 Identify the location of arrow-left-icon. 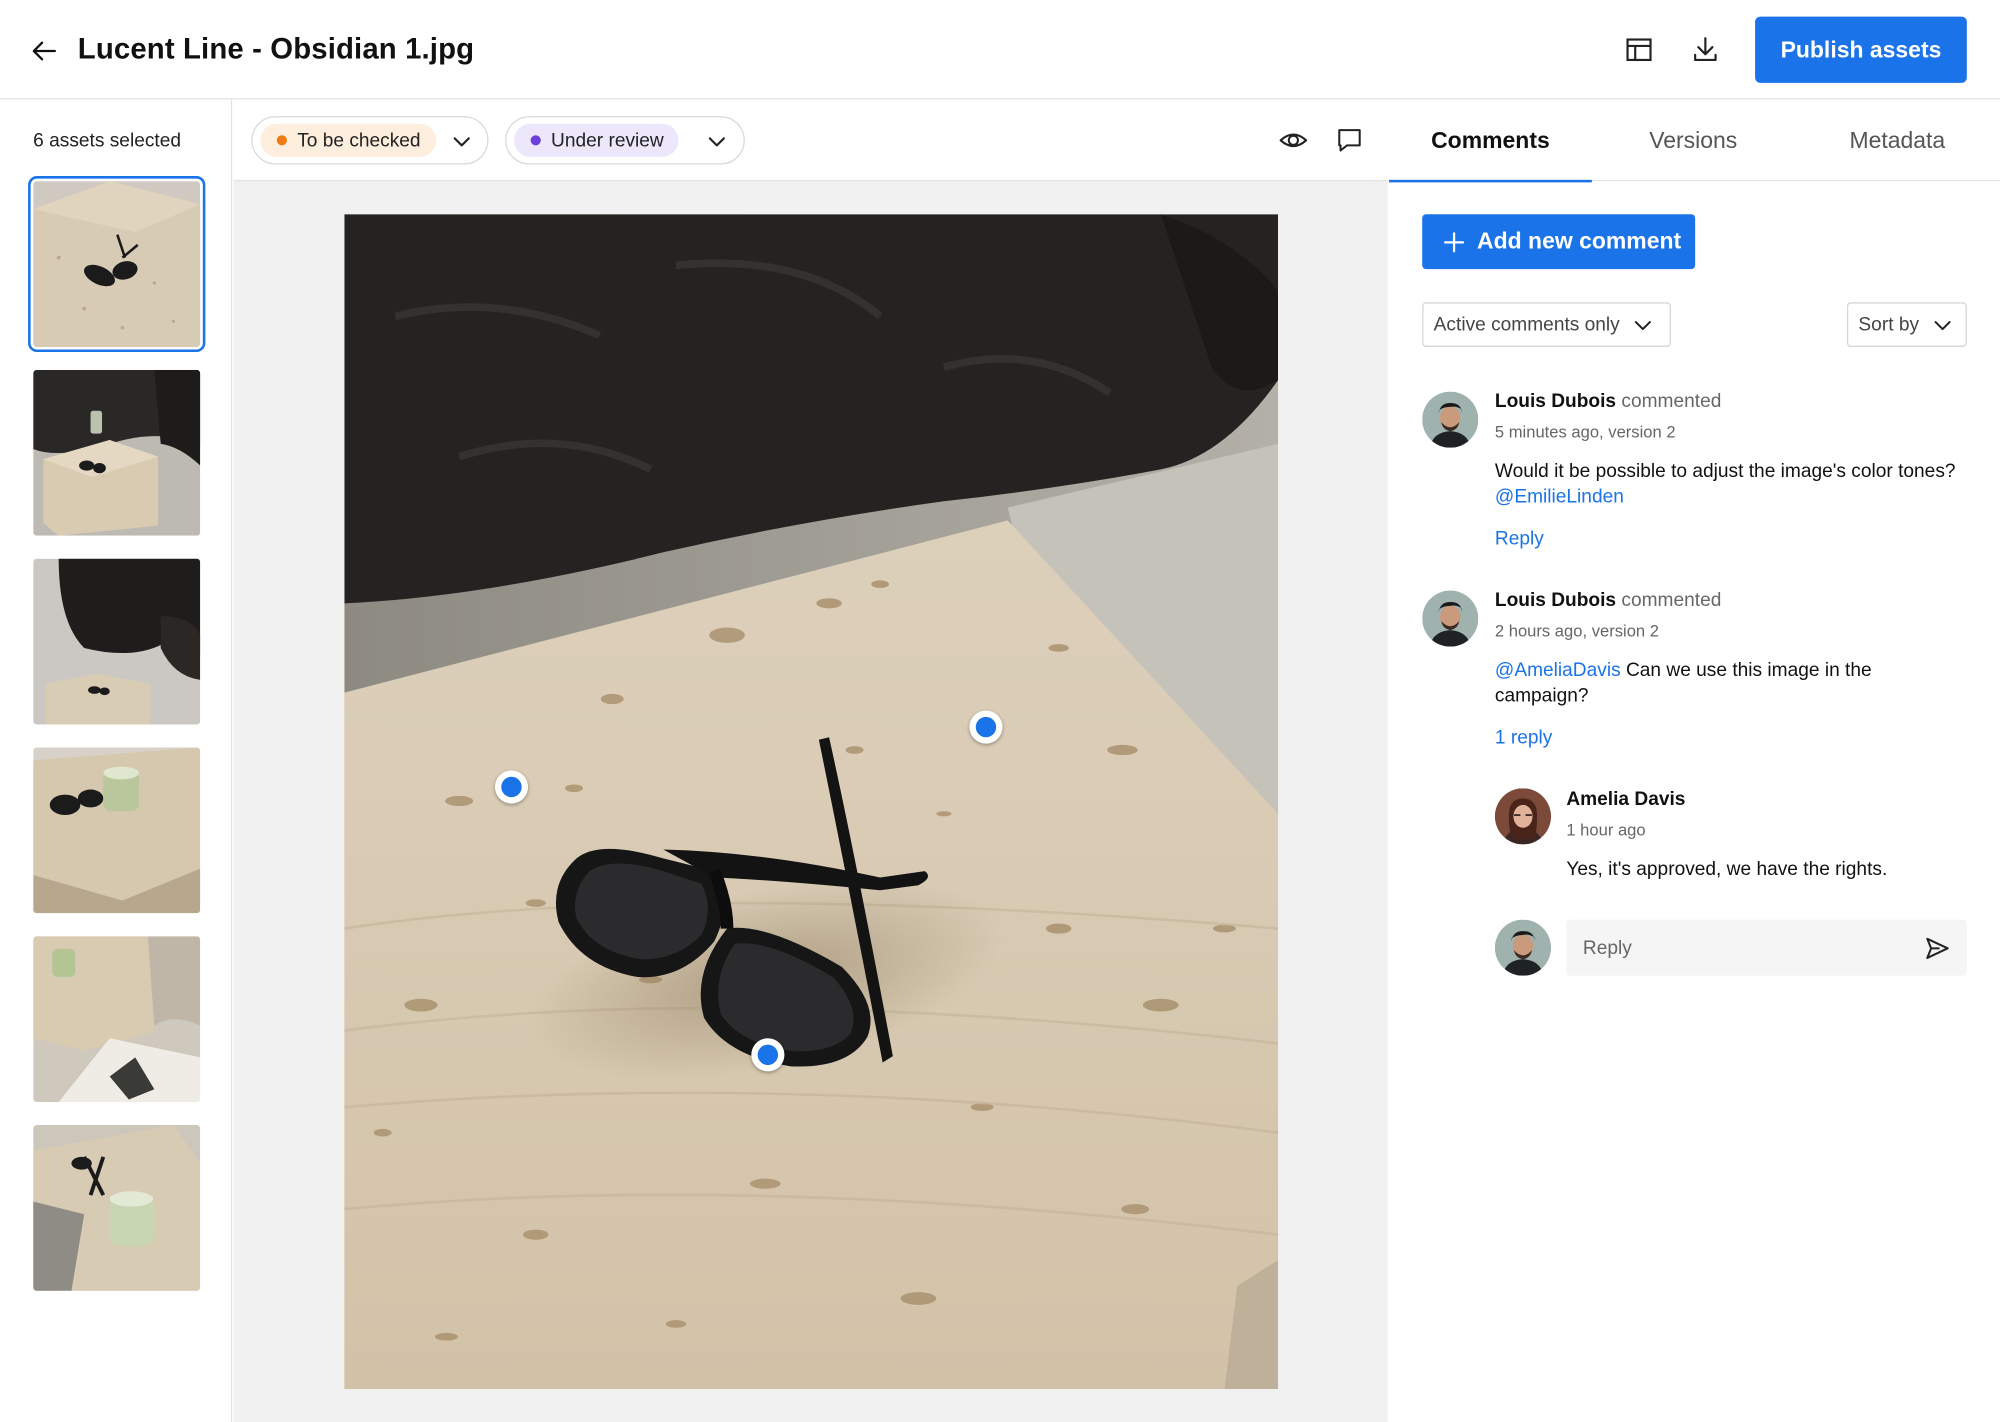
(44, 51).